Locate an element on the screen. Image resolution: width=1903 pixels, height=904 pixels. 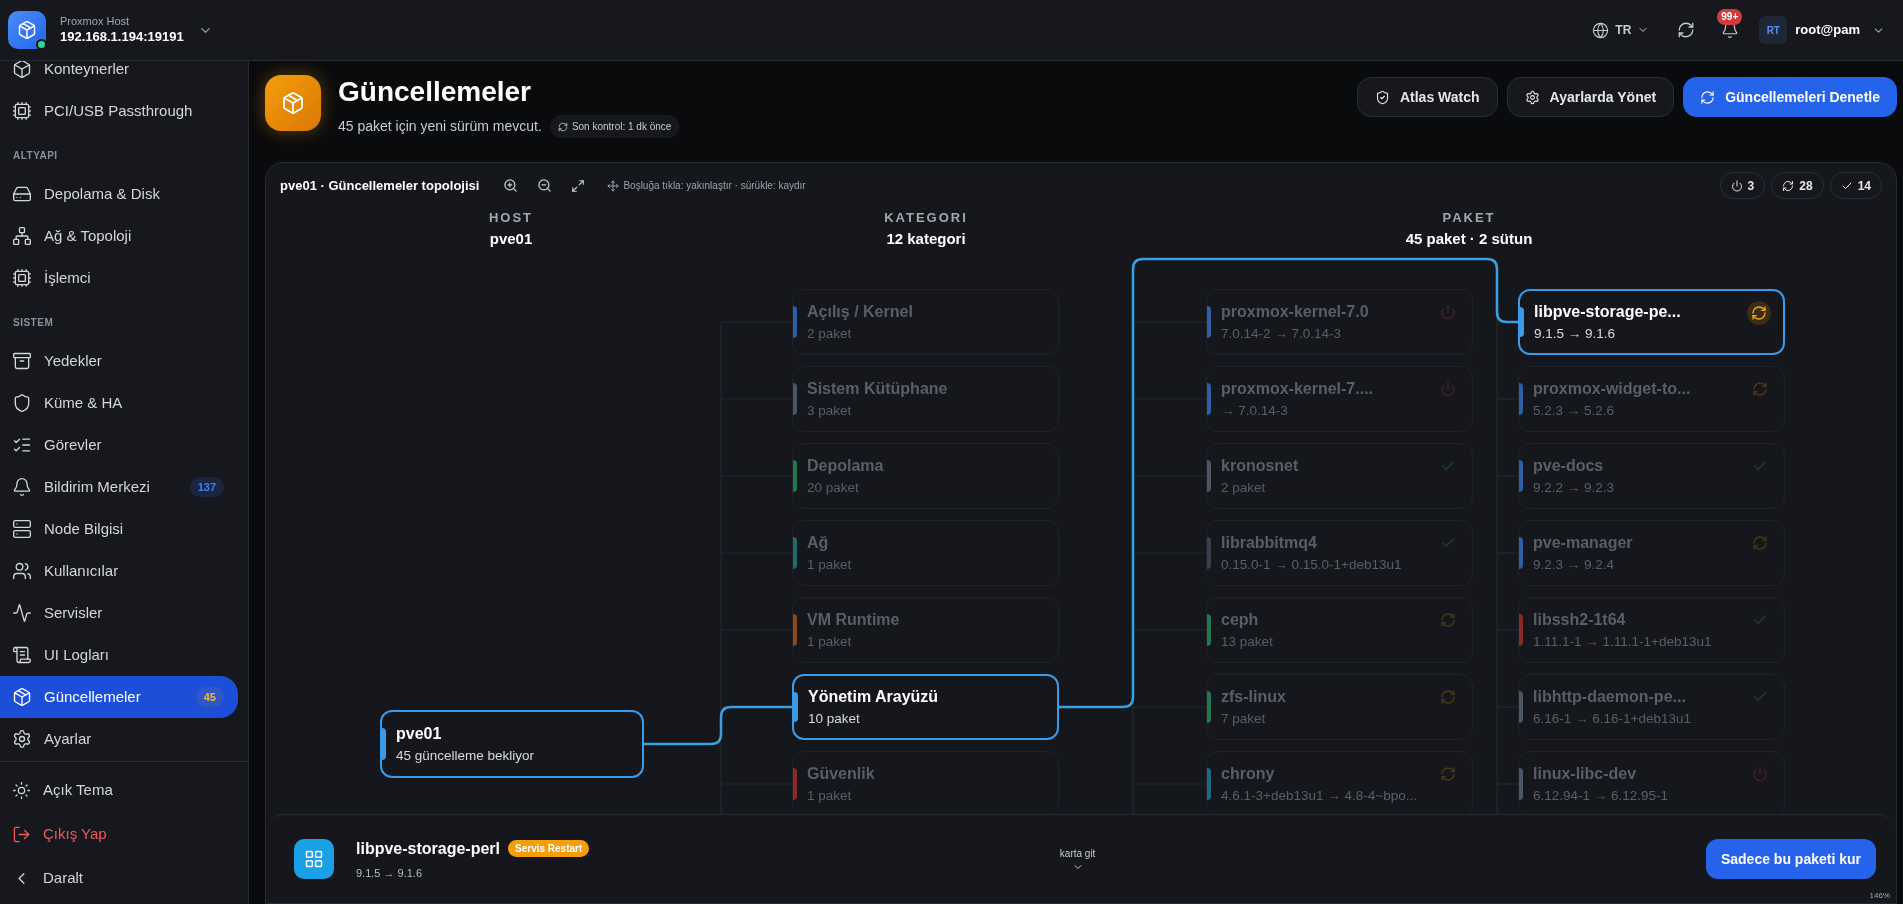
notification-badge: 99+ is located at coordinates (1730, 17).